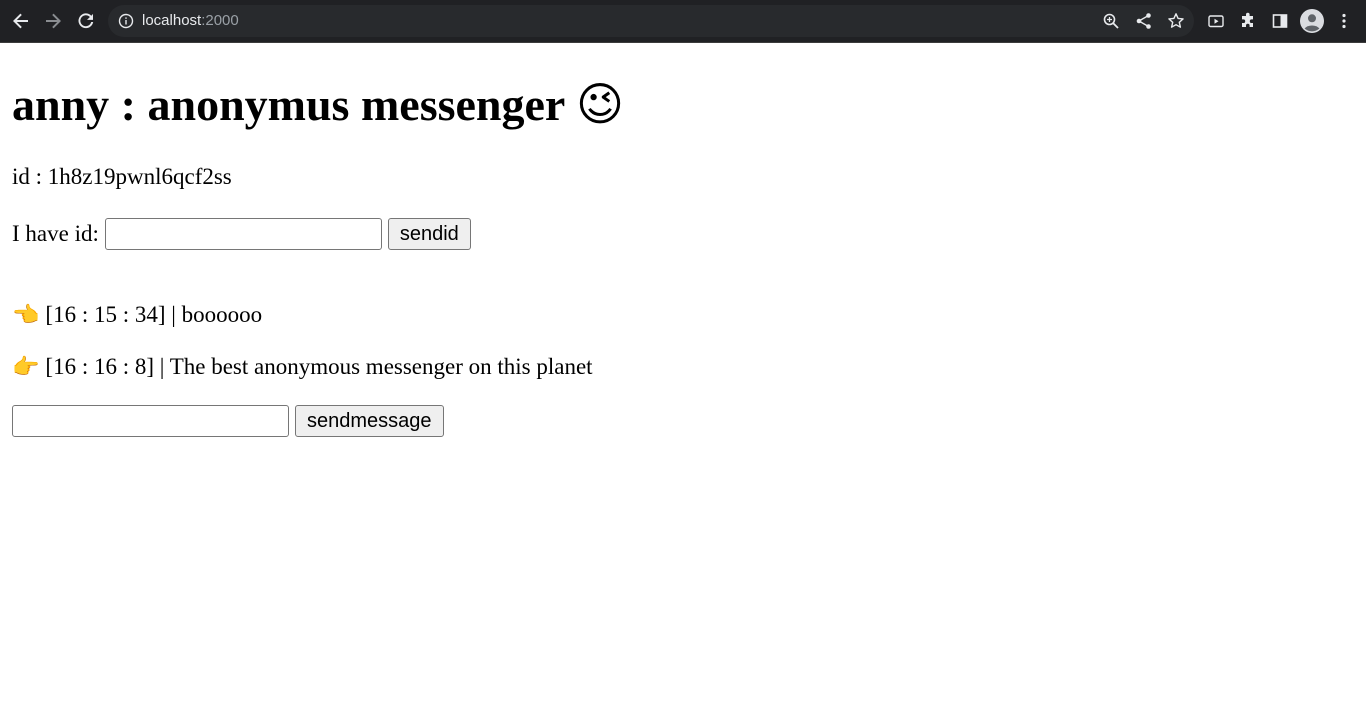 The width and height of the screenshot is (1366, 706). I want to click on hand-pointing-right-icon: 👉, so click(26, 367).